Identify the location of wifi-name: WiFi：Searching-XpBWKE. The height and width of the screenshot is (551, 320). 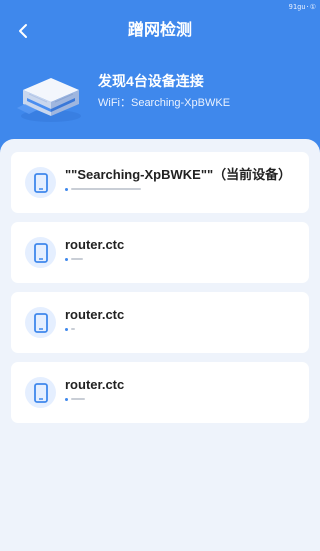
(164, 103).